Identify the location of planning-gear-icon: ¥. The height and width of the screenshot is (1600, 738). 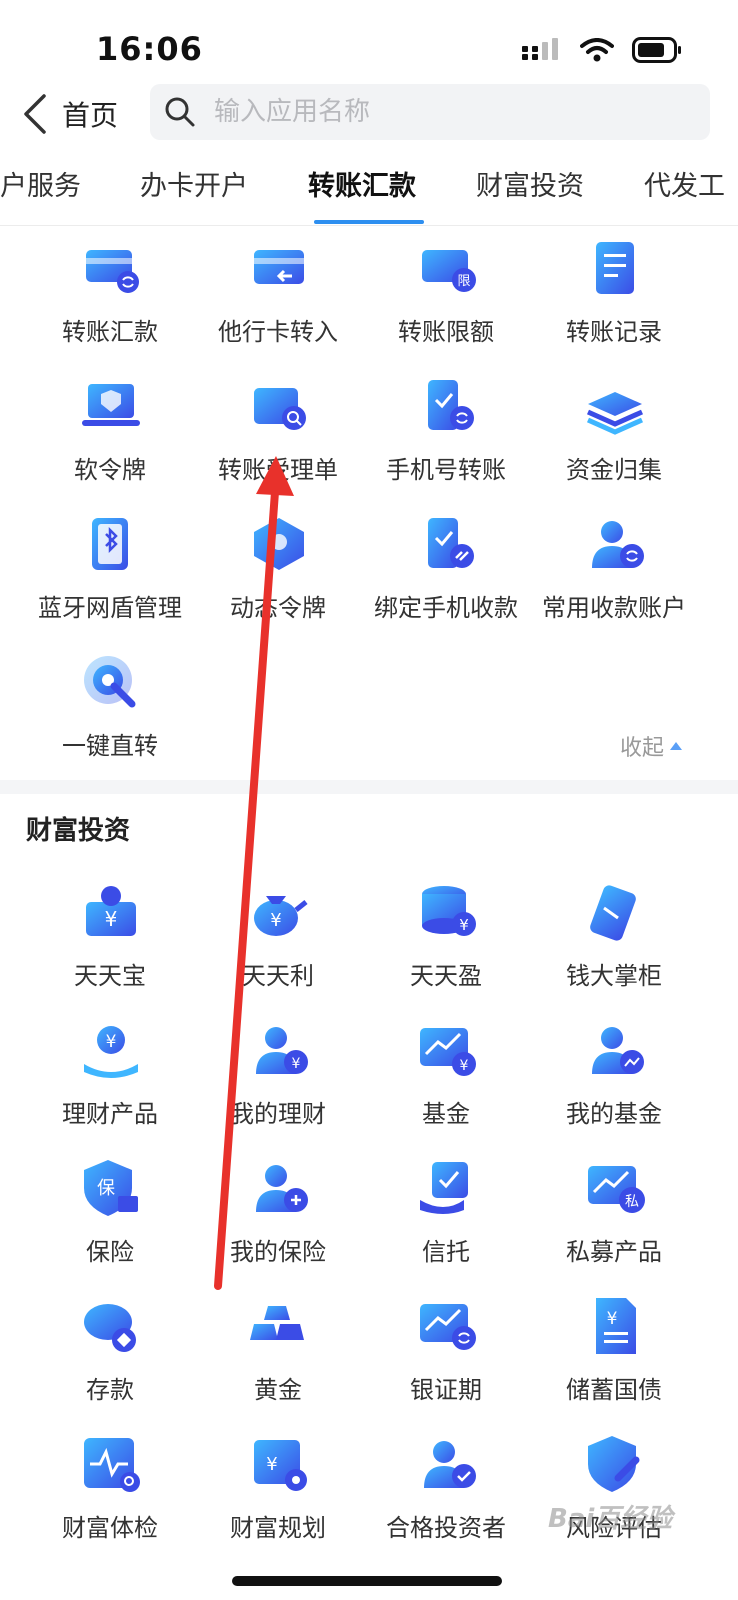
(279, 1465).